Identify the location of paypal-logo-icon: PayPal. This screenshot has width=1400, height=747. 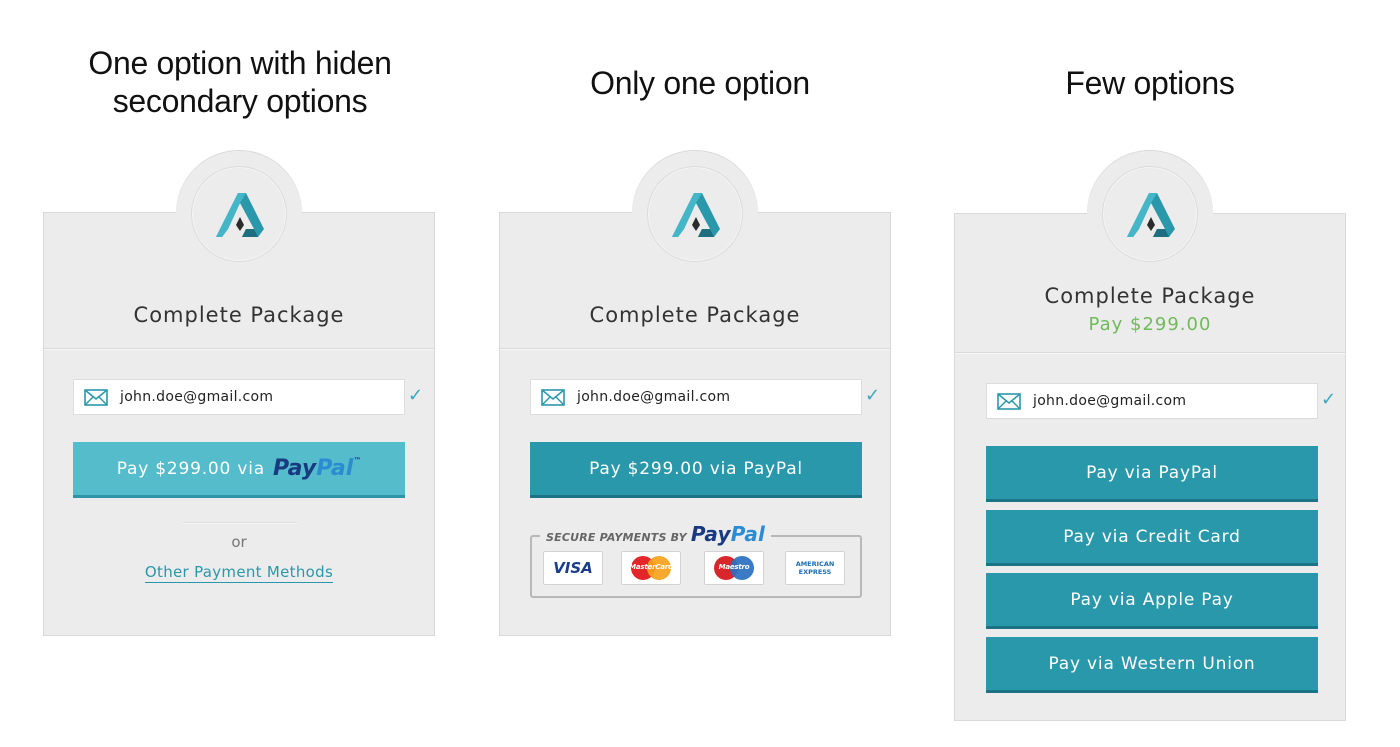
(728, 534).